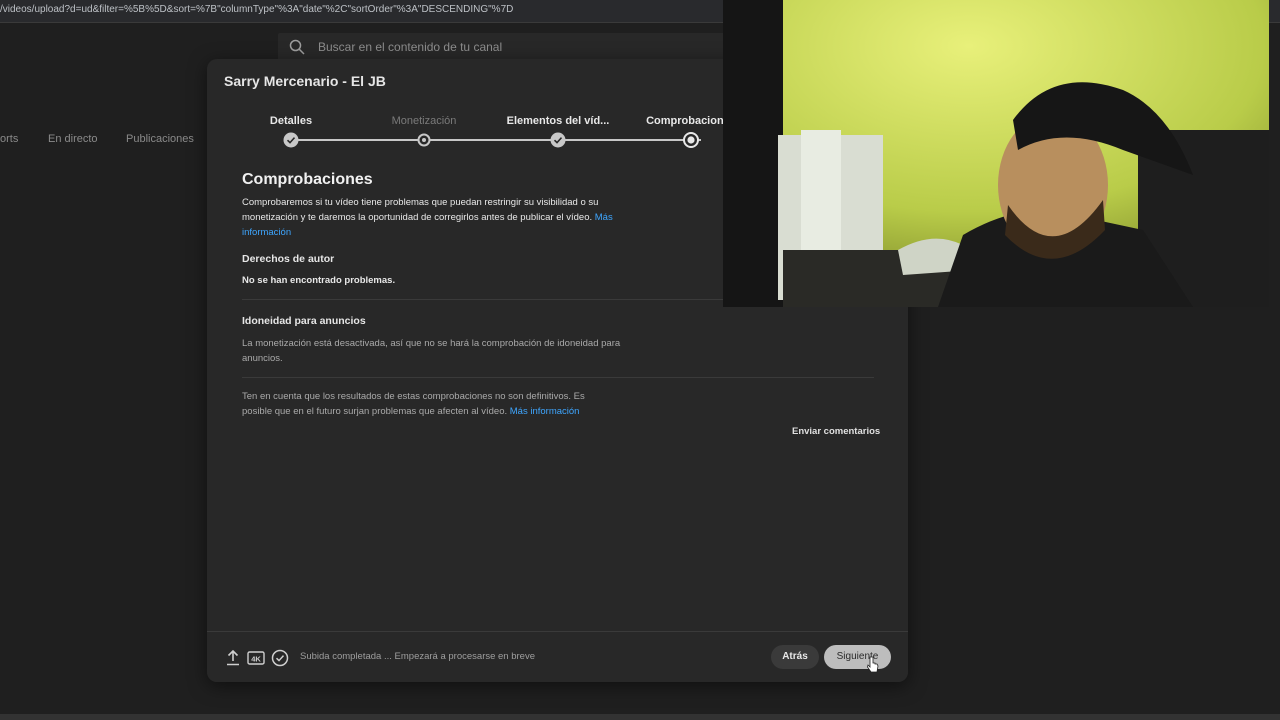  What do you see at coordinates (410, 47) in the screenshot?
I see `search-placeholder: Buscar en el contenido de tu canal` at bounding box center [410, 47].